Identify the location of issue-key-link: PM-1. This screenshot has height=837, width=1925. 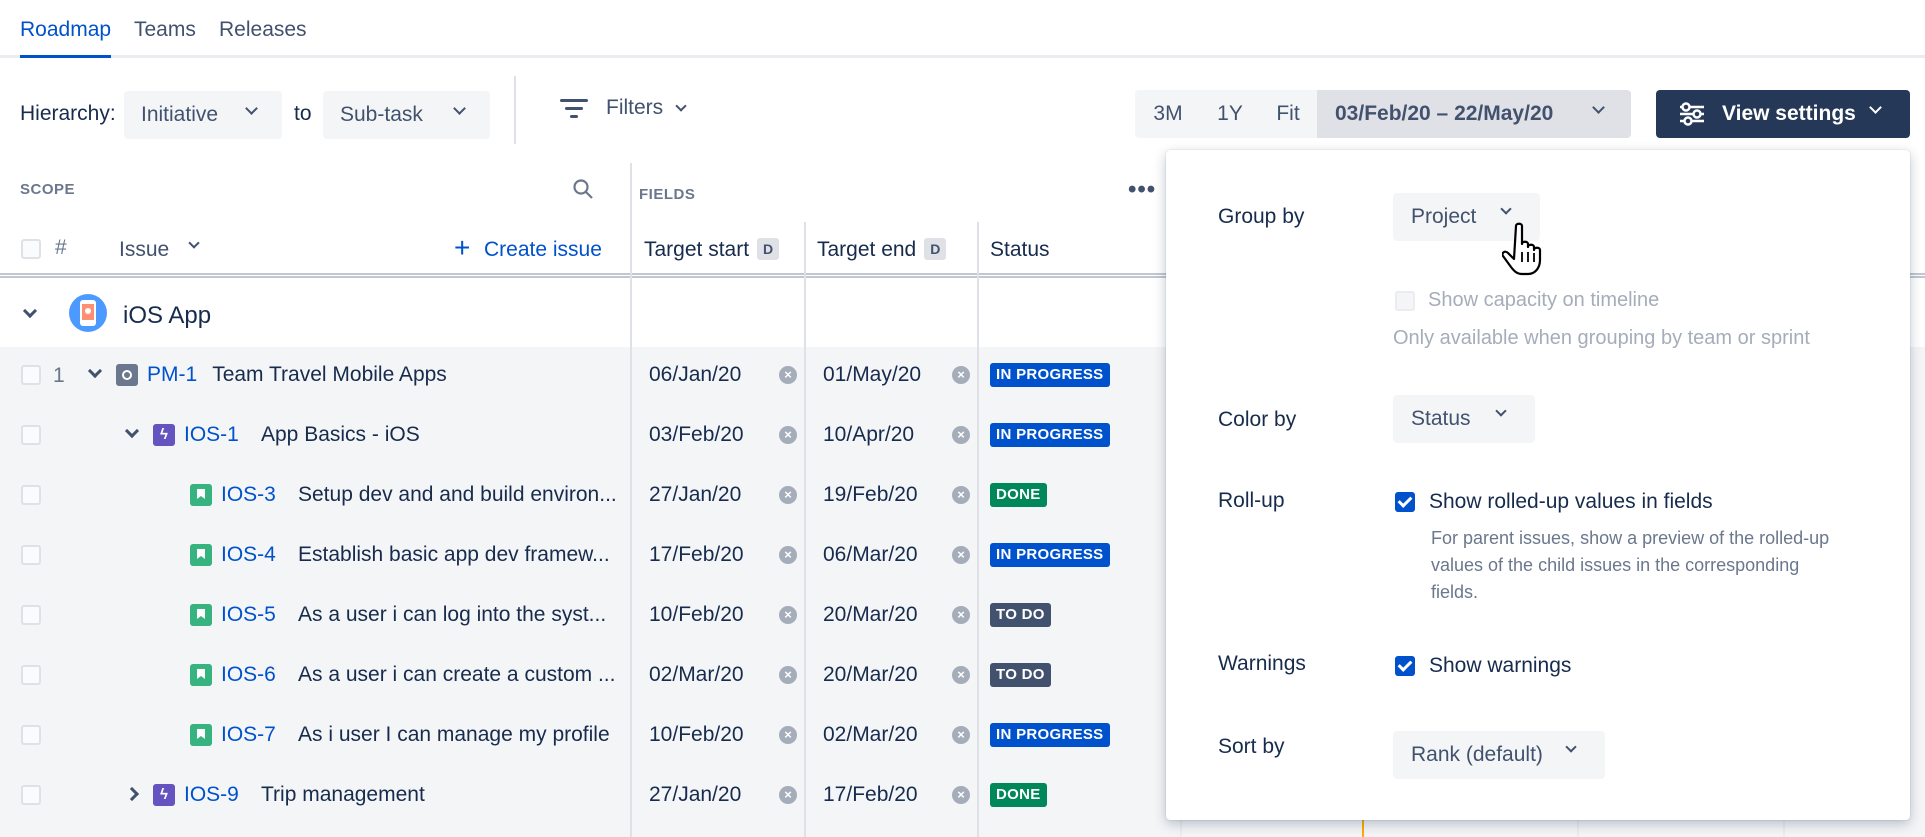
(172, 375).